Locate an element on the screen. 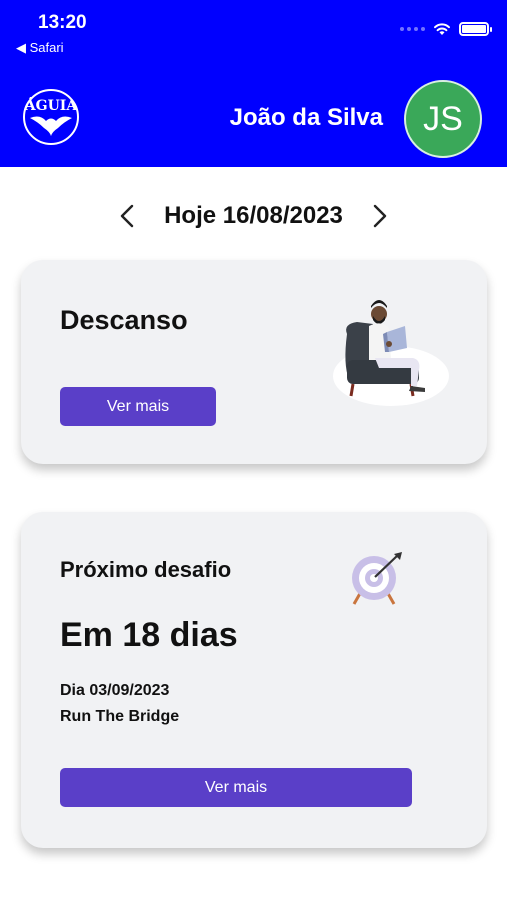 The width and height of the screenshot is (507, 900). status-time: 13:20 is located at coordinates (62, 22).